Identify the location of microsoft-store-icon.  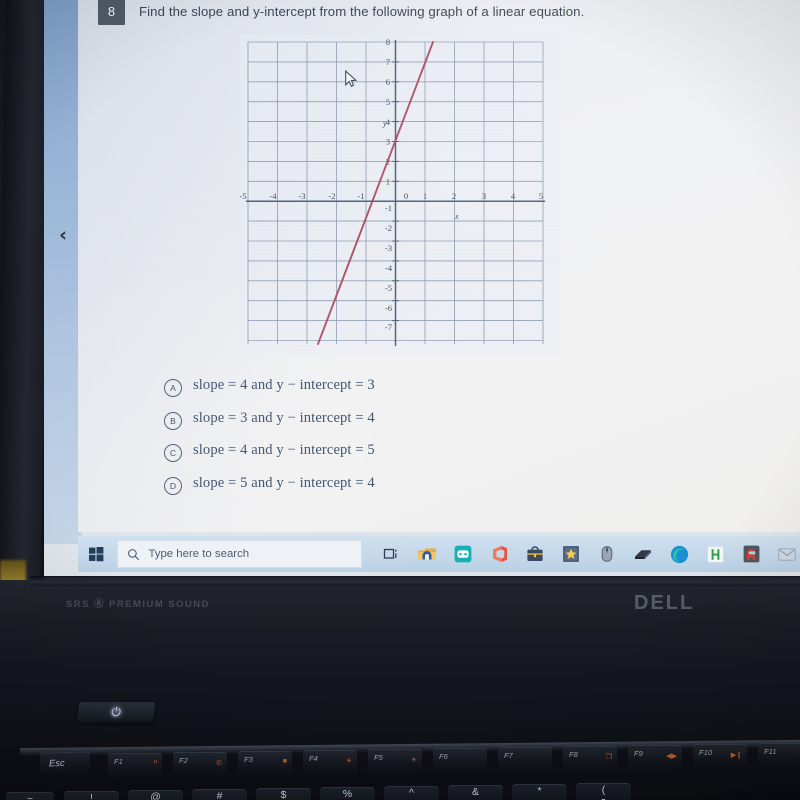
(535, 554).